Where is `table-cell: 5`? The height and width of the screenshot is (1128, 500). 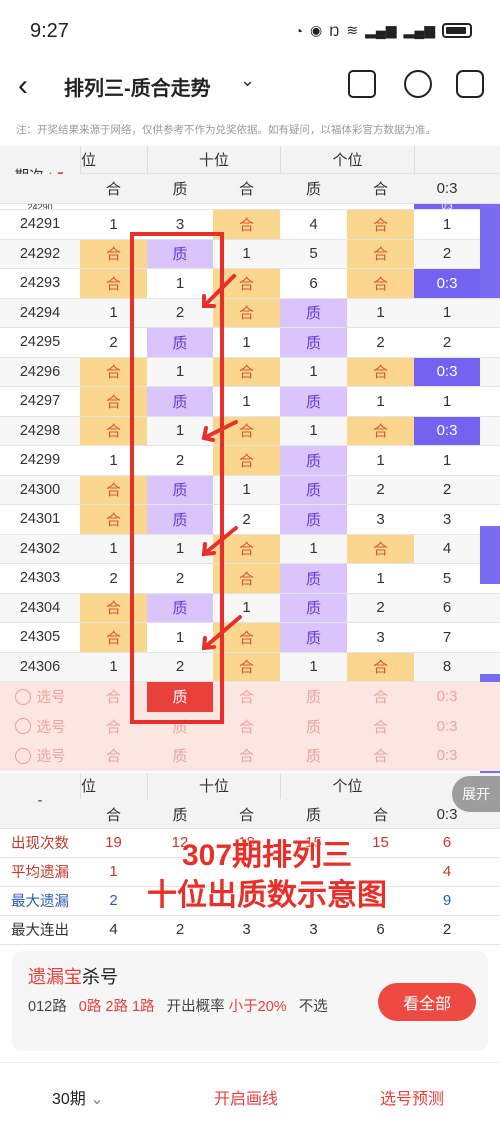 table-cell: 5 is located at coordinates (313, 254).